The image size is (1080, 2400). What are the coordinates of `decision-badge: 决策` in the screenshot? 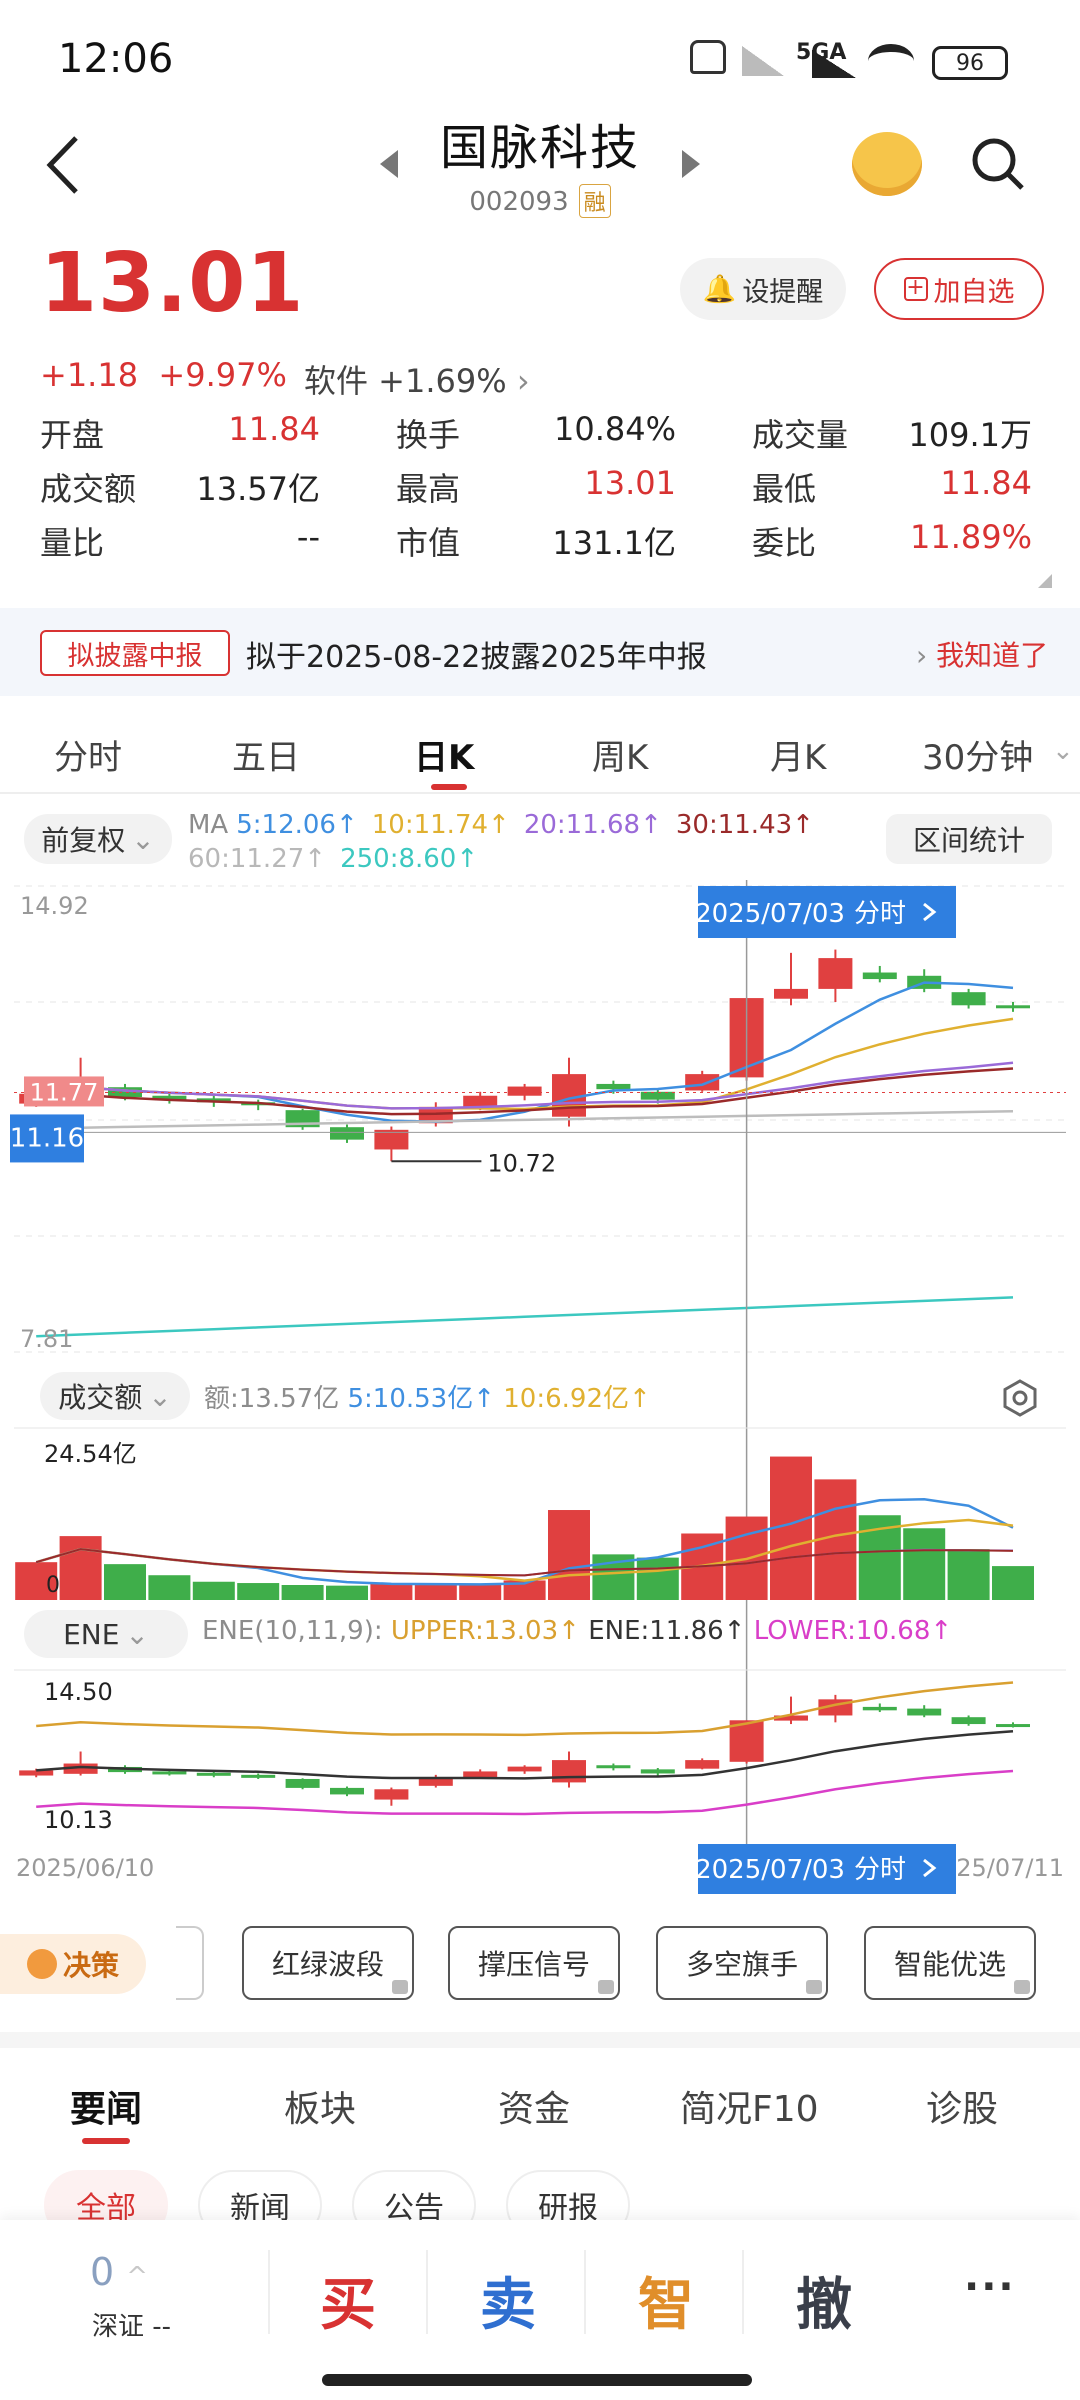 It's located at (73, 1964).